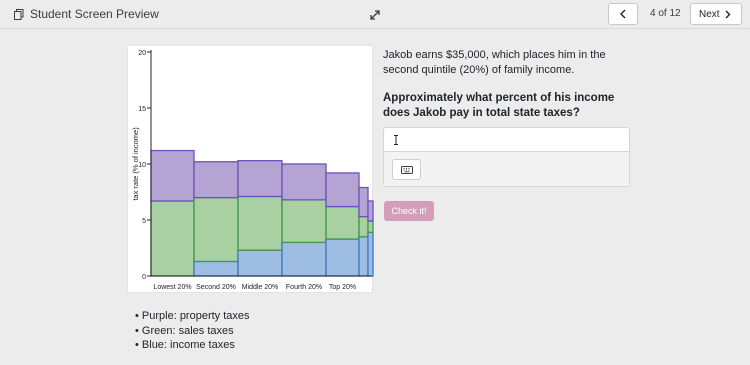 Image resolution: width=750 pixels, height=365 pixels. Describe the element at coordinates (94, 14) in the screenshot. I see `window-title: Student Screen Preview` at that location.